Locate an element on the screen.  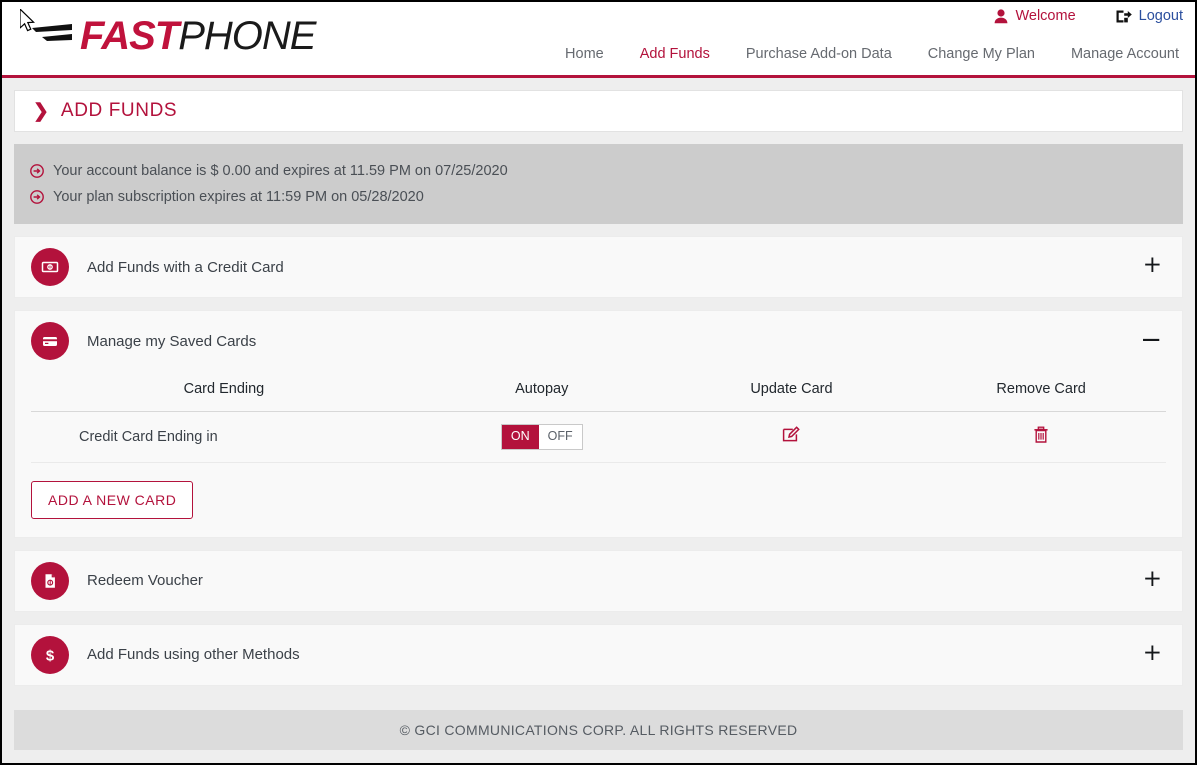
logo-fast: FAST is located at coordinates (129, 36).